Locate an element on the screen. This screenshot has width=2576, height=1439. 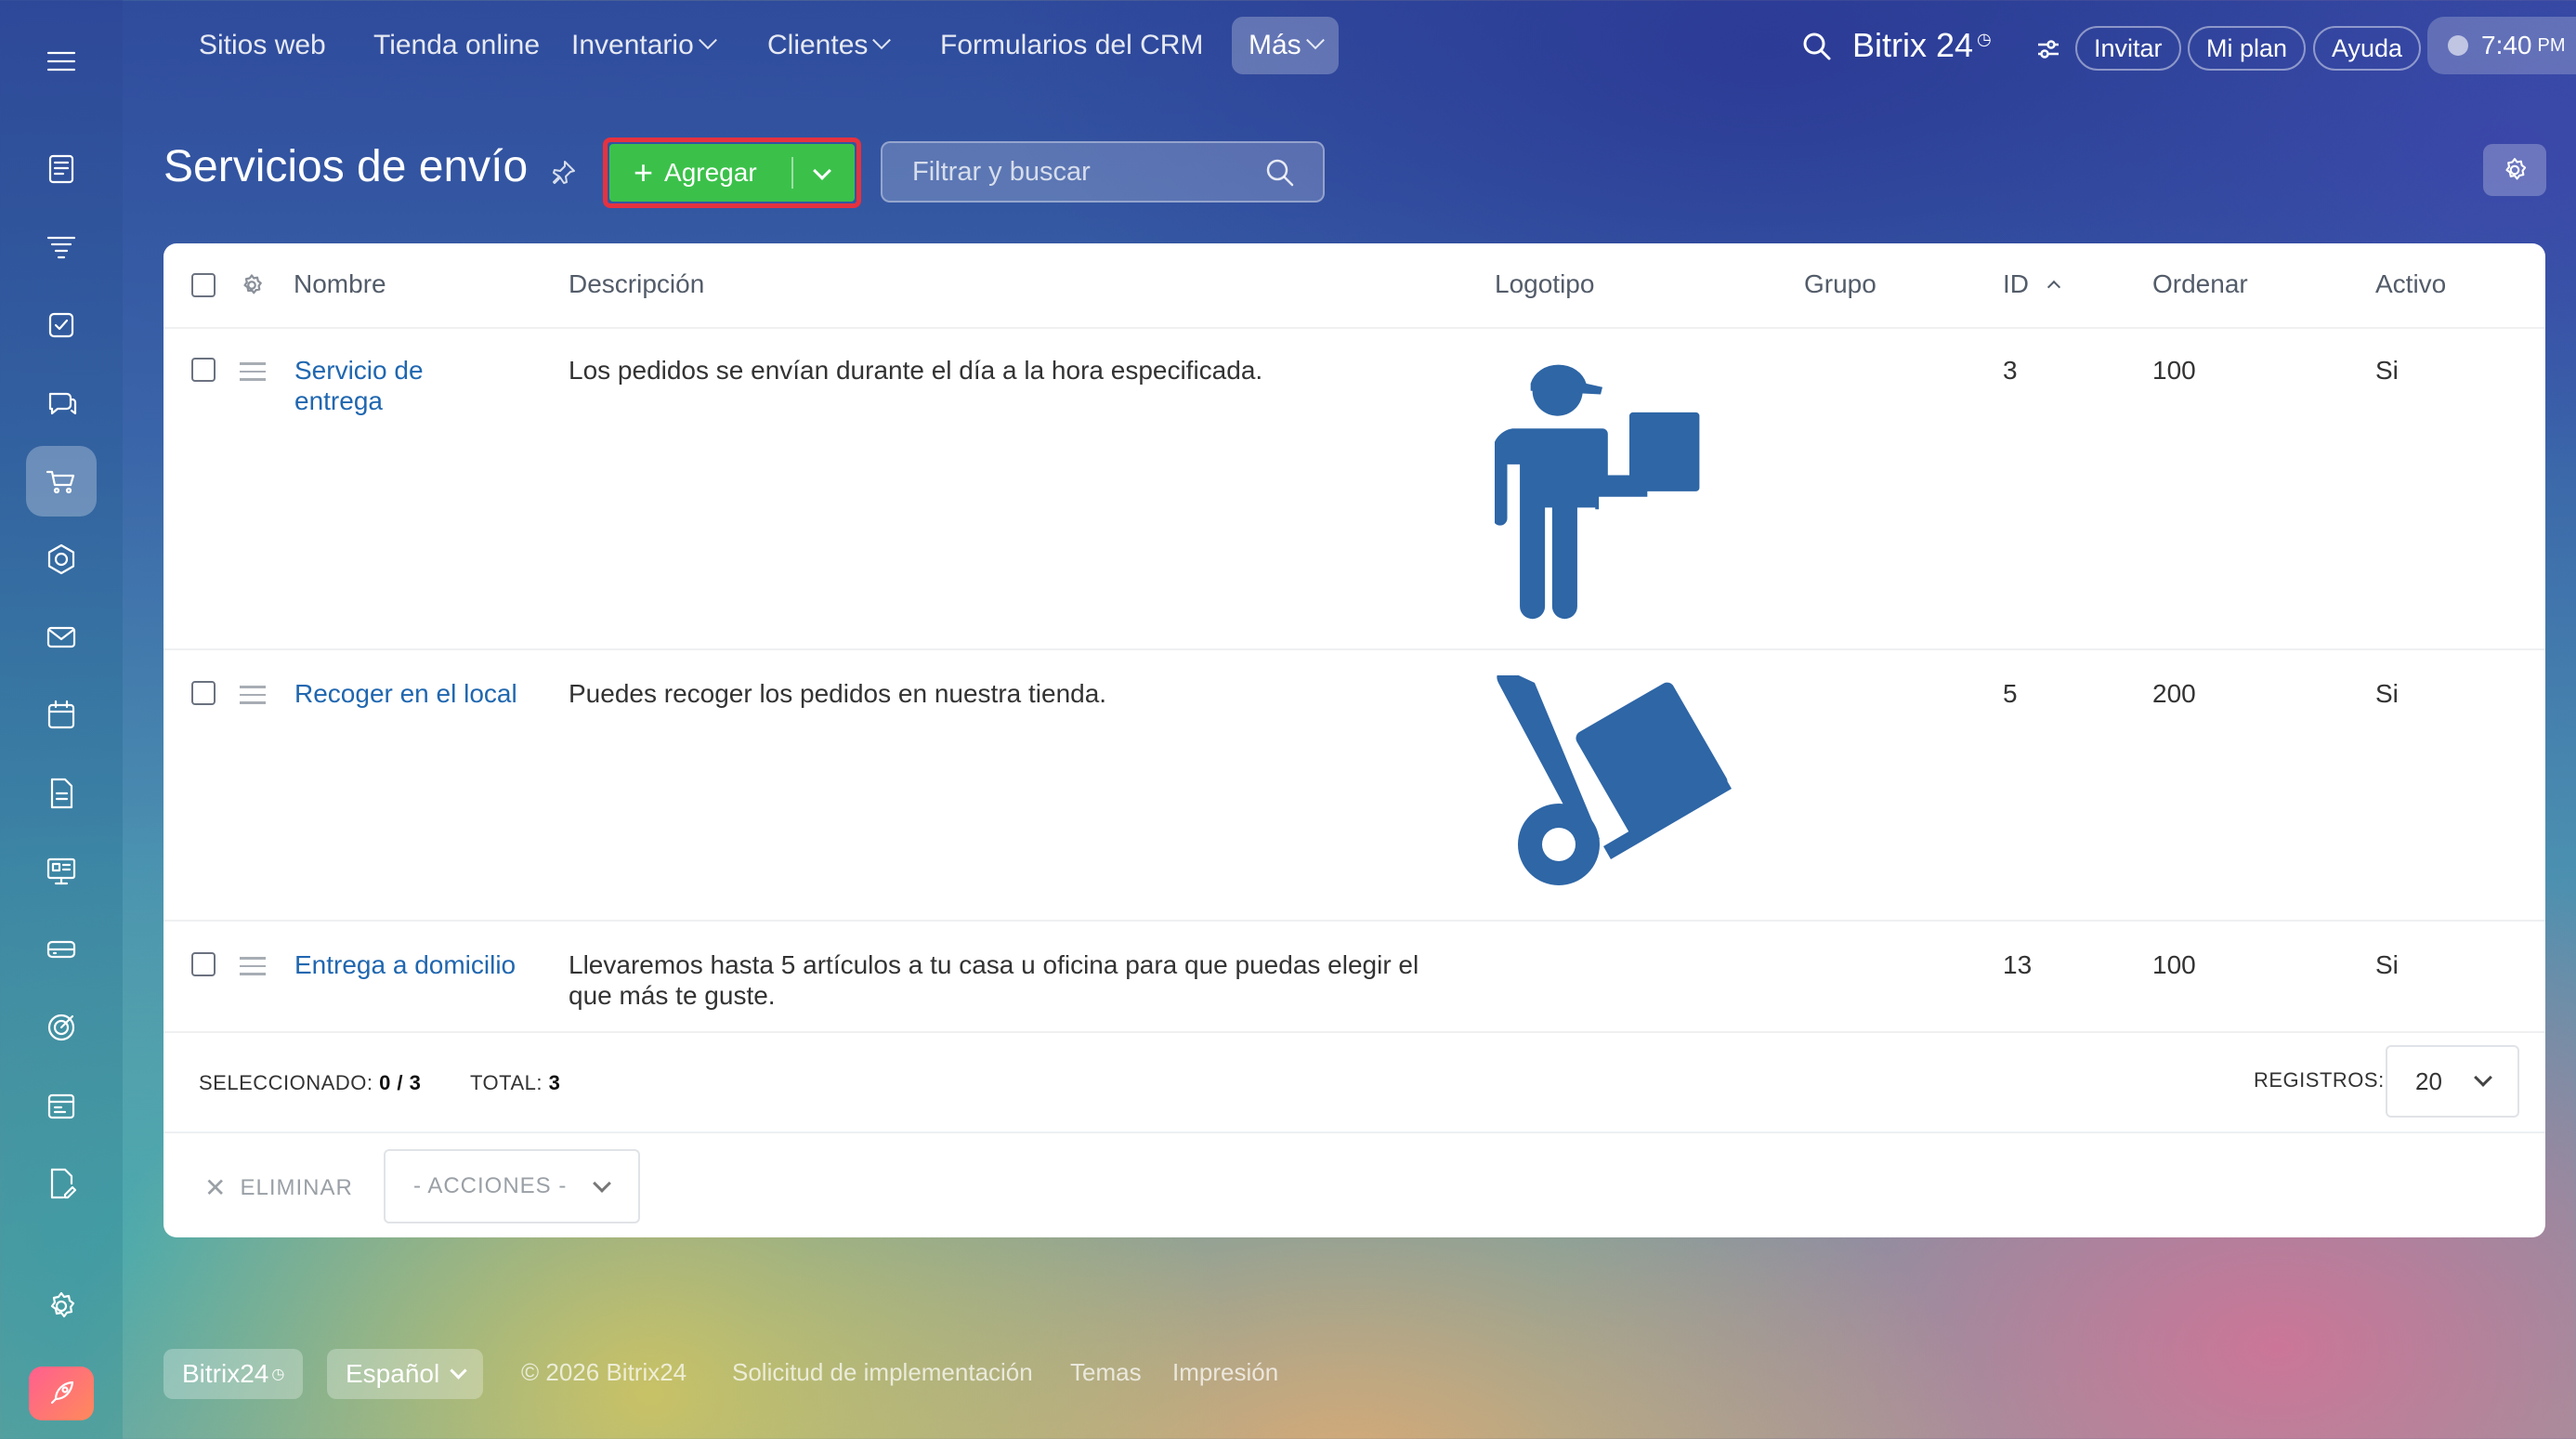
column-settings-gear-icon is located at coordinates (252, 285).